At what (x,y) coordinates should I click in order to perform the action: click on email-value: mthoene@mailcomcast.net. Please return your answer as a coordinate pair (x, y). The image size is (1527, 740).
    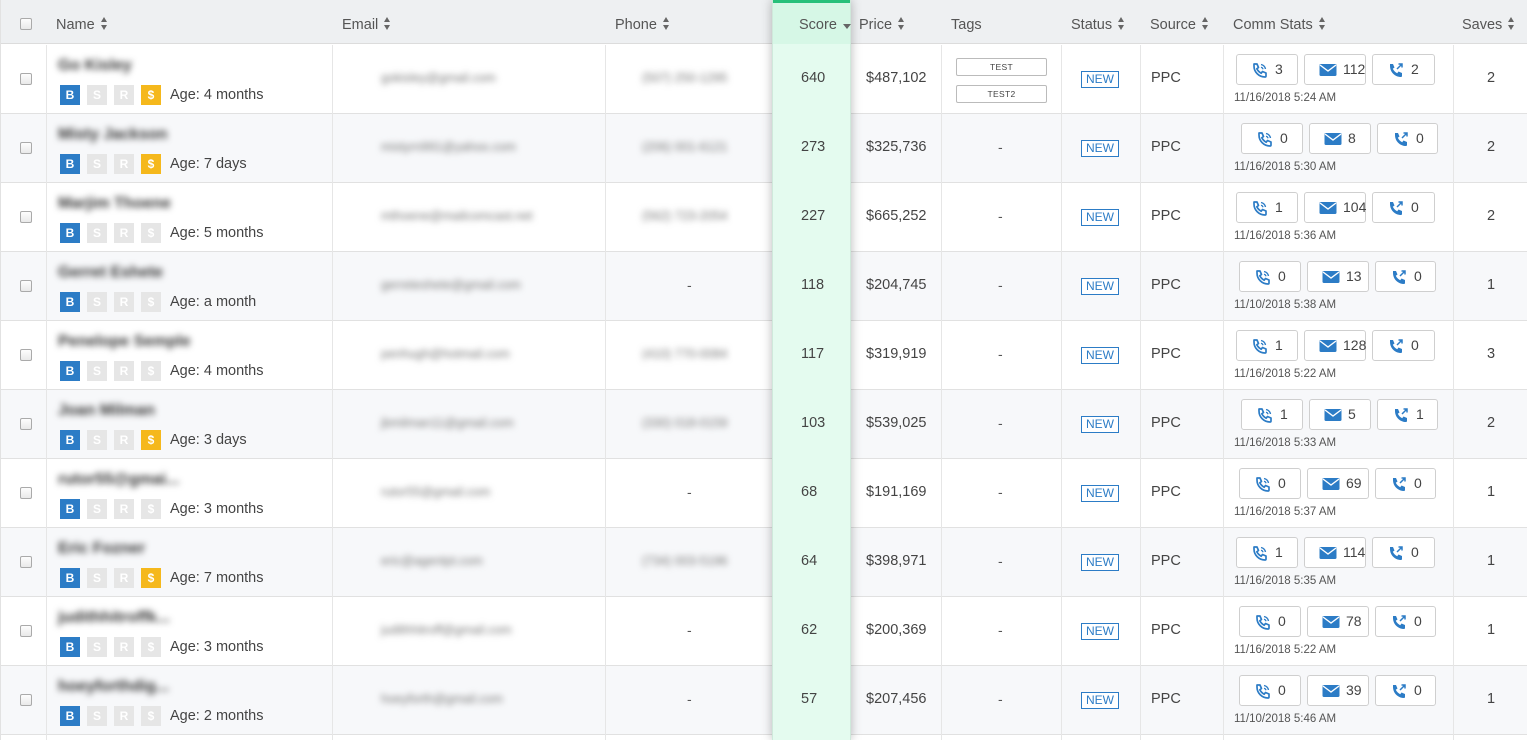
    Looking at the image, I should click on (457, 216).